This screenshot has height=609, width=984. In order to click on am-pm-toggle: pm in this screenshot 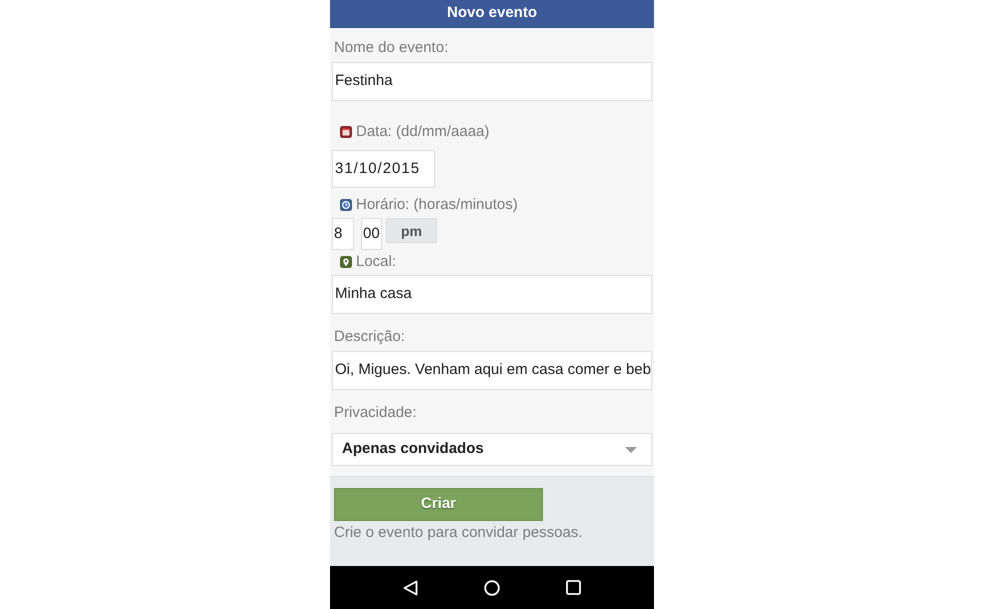, I will do `click(411, 230)`.